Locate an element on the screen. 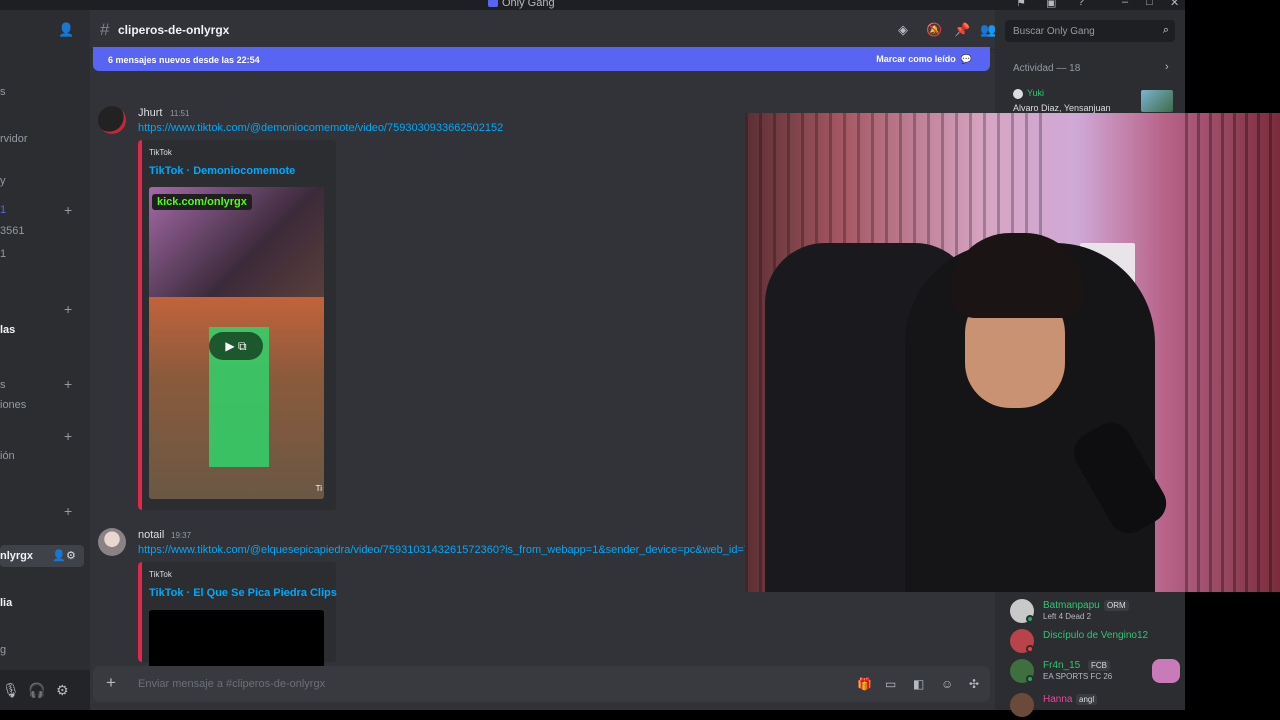 The width and height of the screenshot is (1280, 720). member-name: Batmanpapu is located at coordinates (1071, 605).